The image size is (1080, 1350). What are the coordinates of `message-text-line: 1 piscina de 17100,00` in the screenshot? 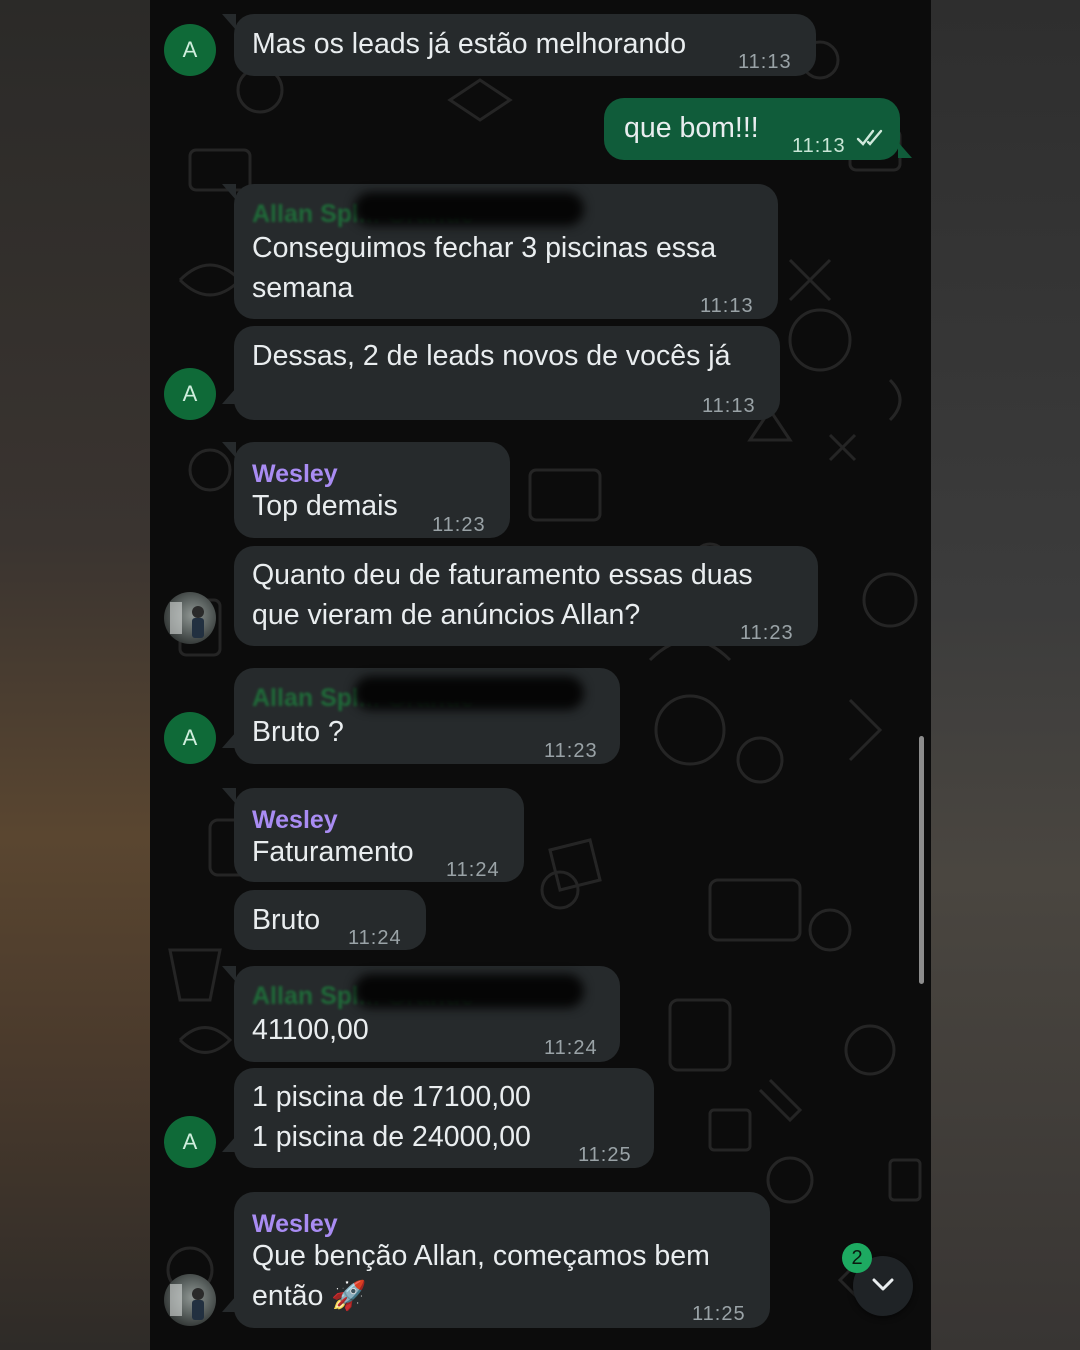 It's located at (391, 1097).